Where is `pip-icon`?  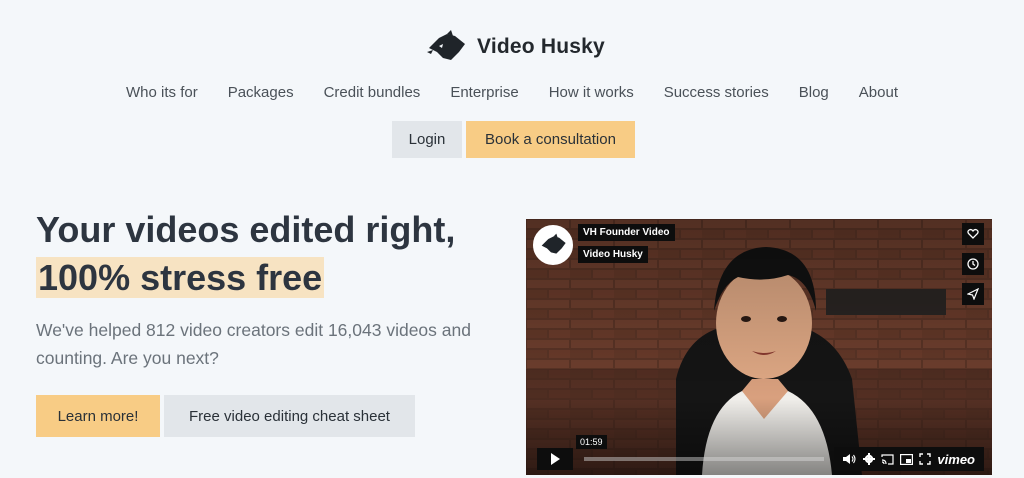
pip-icon is located at coordinates (907, 459).